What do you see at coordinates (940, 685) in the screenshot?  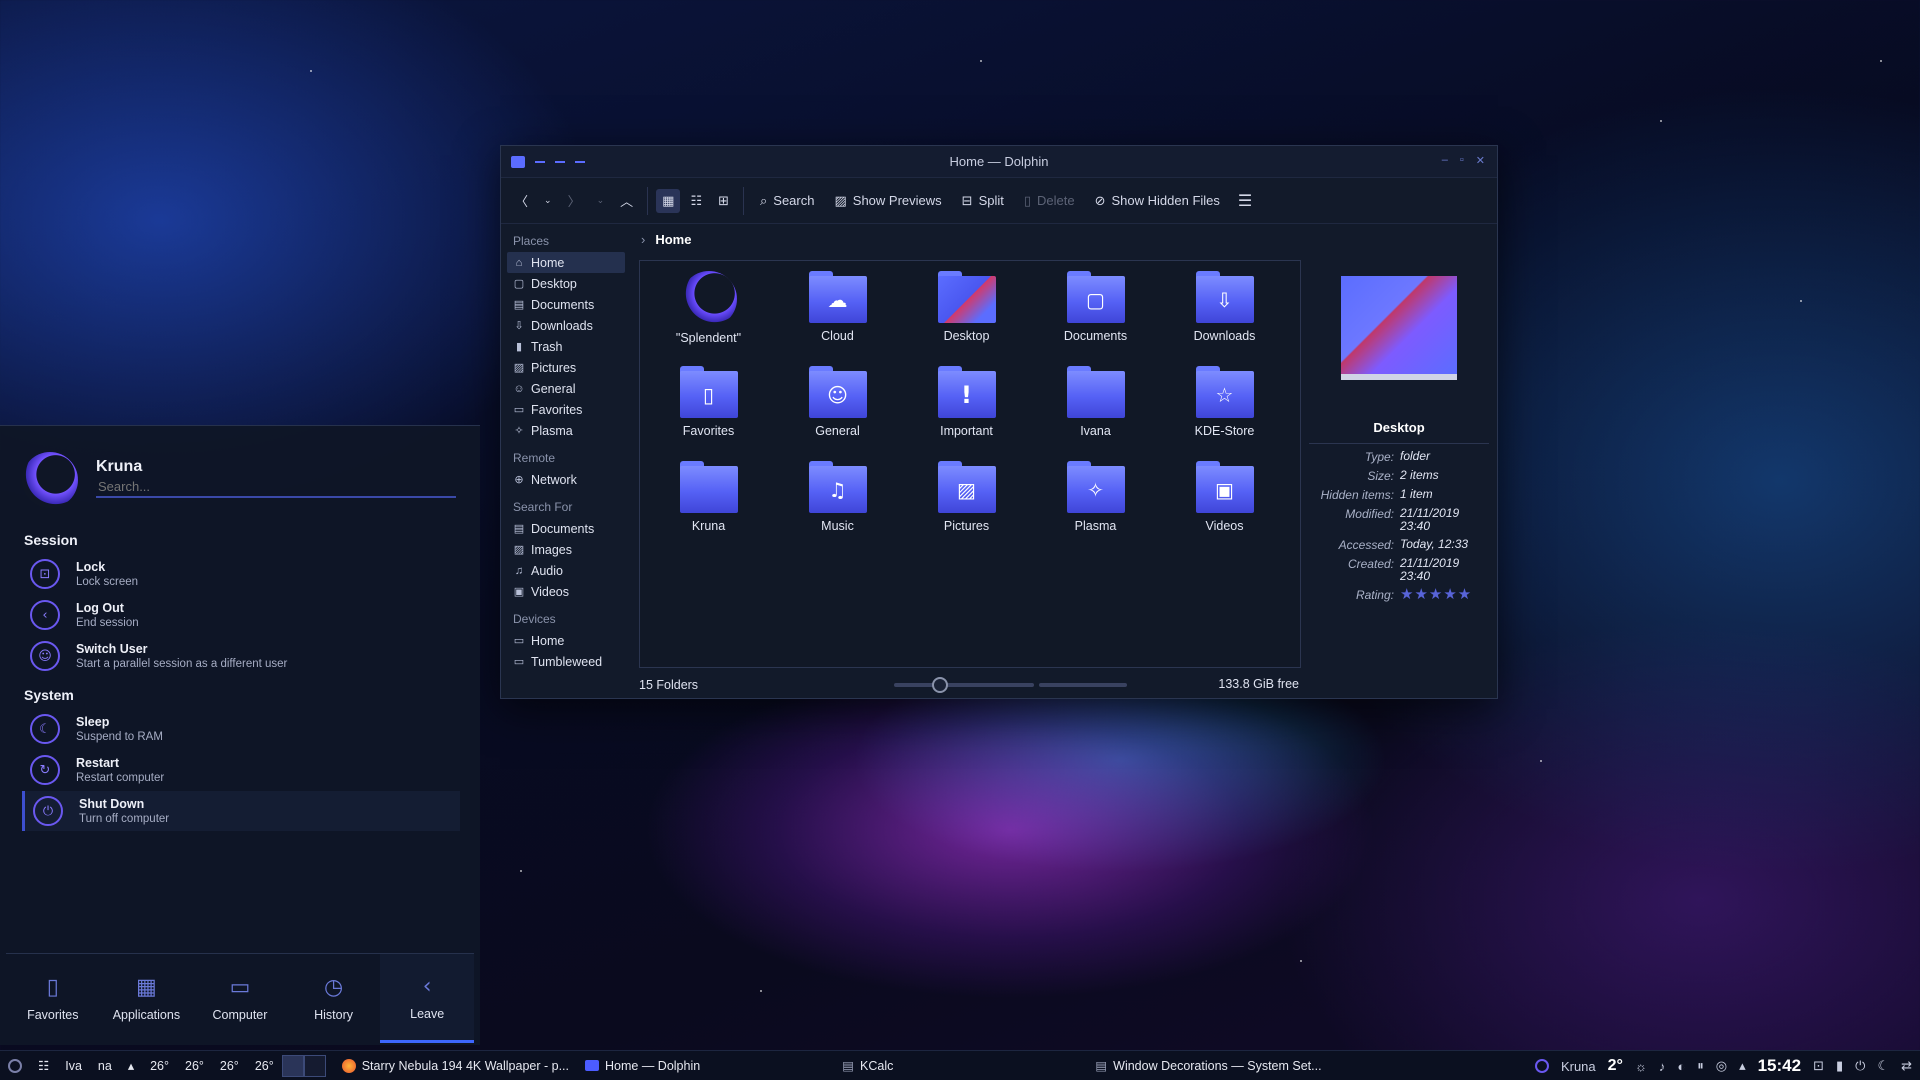 I see `zoom-slider-handle` at bounding box center [940, 685].